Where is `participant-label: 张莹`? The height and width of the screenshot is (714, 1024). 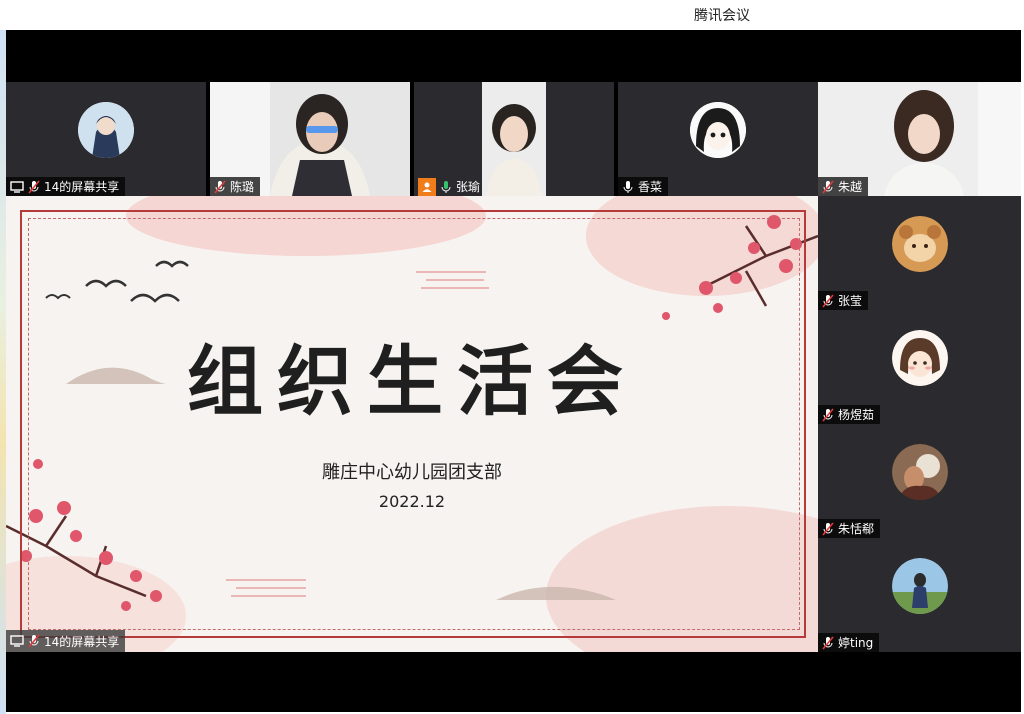
participant-label: 张莹 is located at coordinates (843, 300).